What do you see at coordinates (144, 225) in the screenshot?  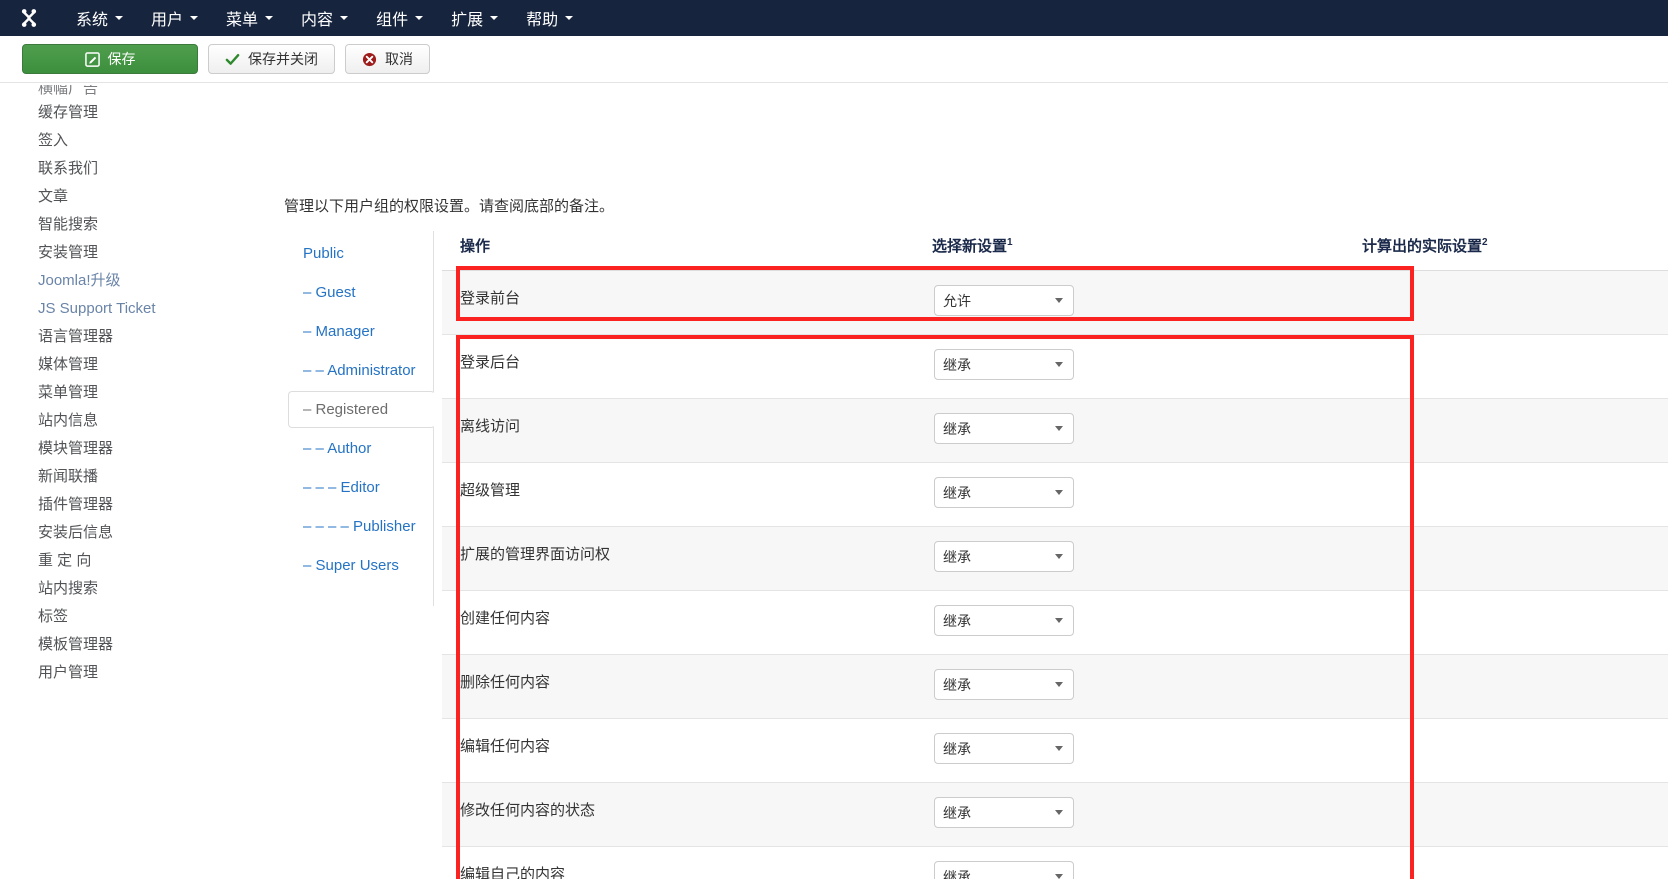 I see `sidebar-item-5: 智能搜索` at bounding box center [144, 225].